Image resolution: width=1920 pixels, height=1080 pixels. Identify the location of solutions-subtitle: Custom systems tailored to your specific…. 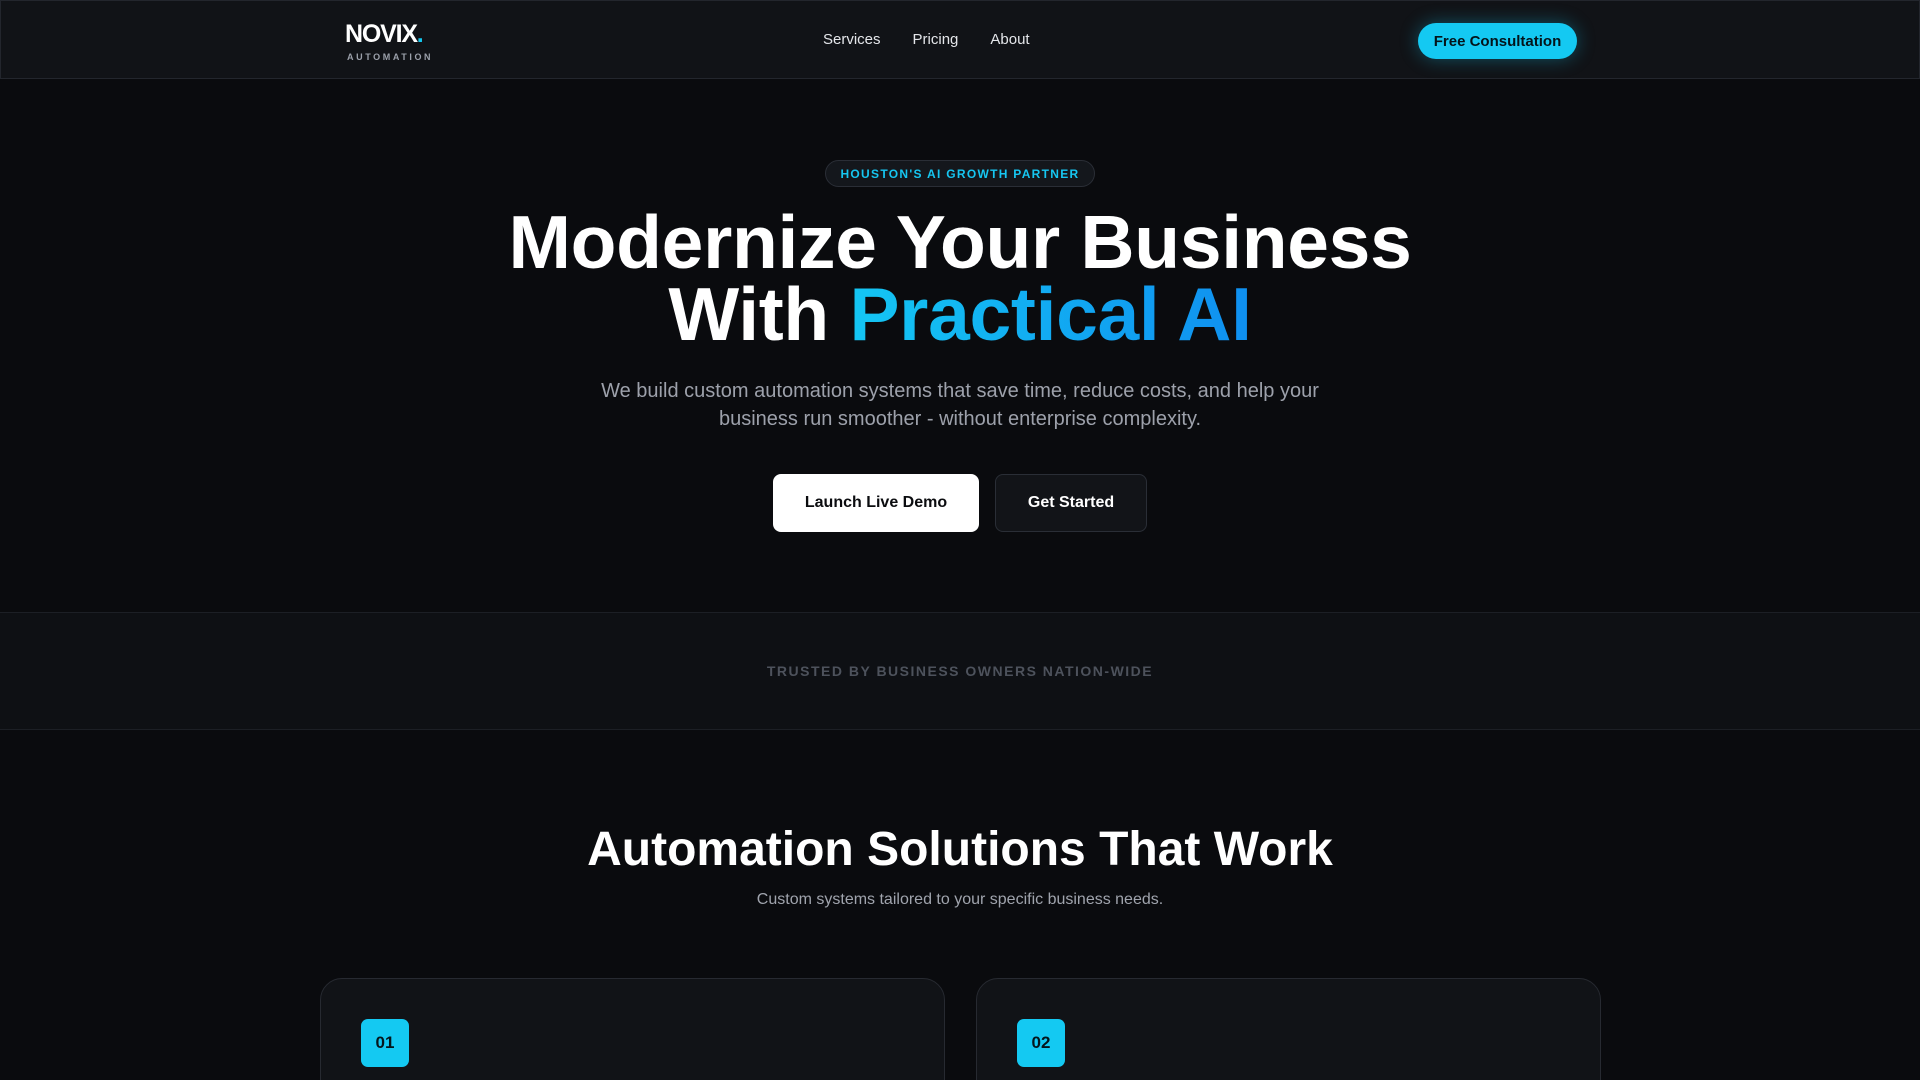
(960, 899).